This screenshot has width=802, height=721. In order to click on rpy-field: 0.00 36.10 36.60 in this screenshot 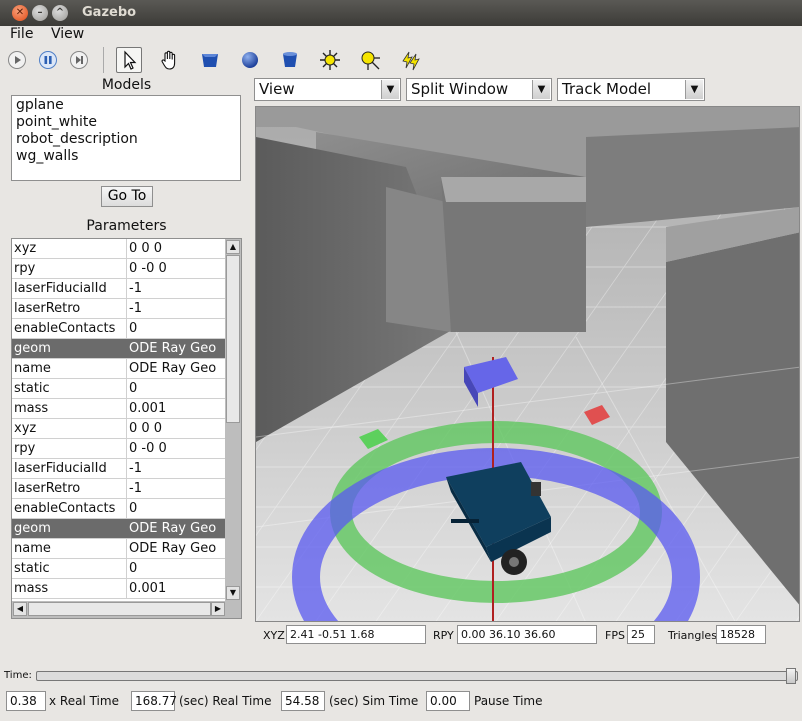, I will do `click(527, 634)`.